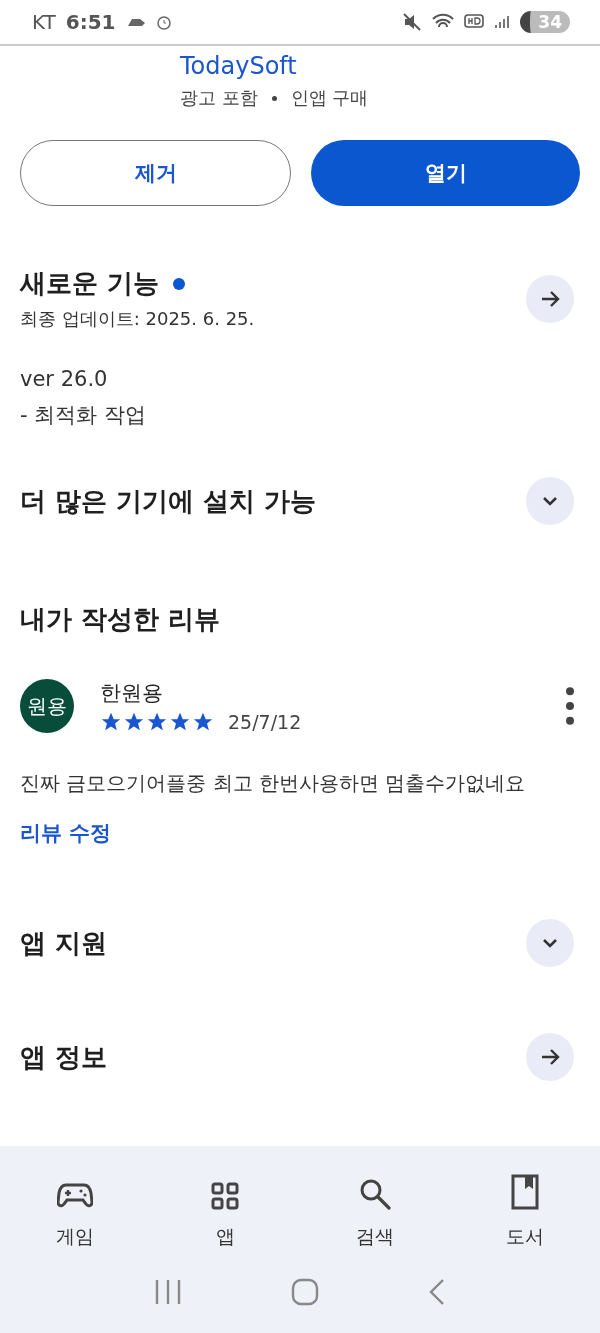 The height and width of the screenshot is (1333, 600). Describe the element at coordinates (274, 98) in the screenshot. I see `separator-dot` at that location.